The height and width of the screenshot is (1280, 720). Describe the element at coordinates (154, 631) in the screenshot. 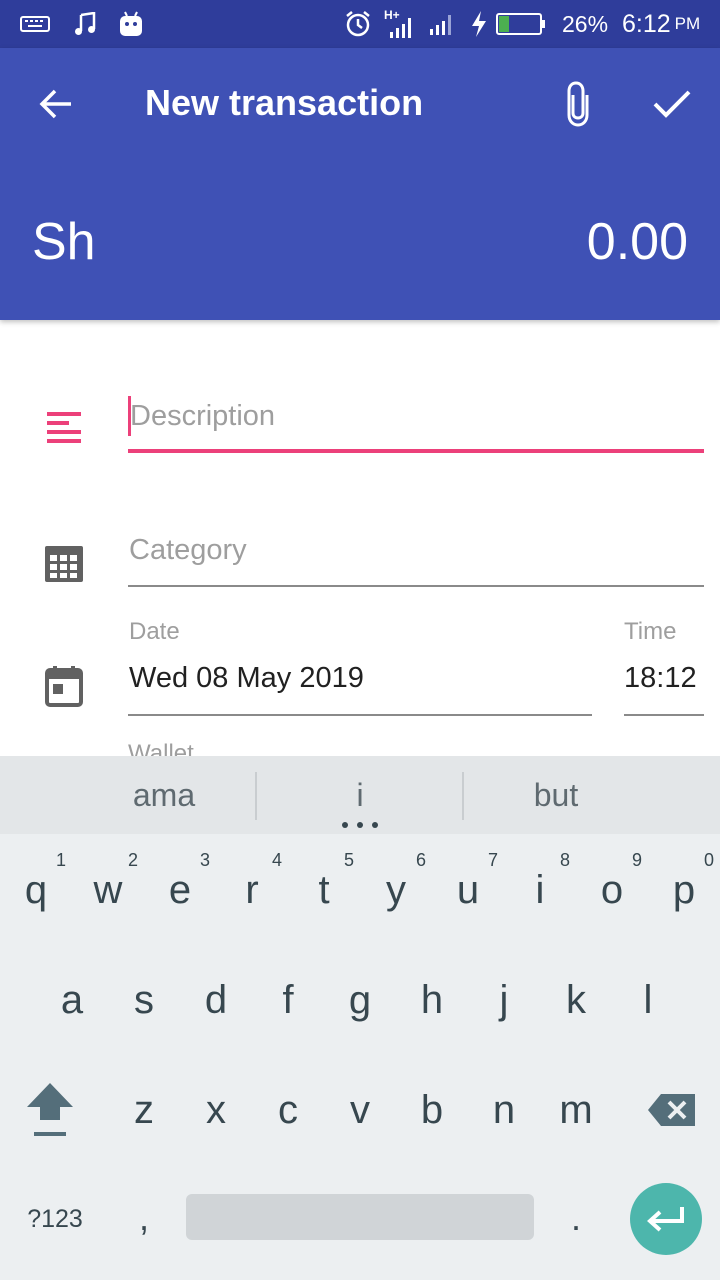

I see `date-label: Date` at that location.